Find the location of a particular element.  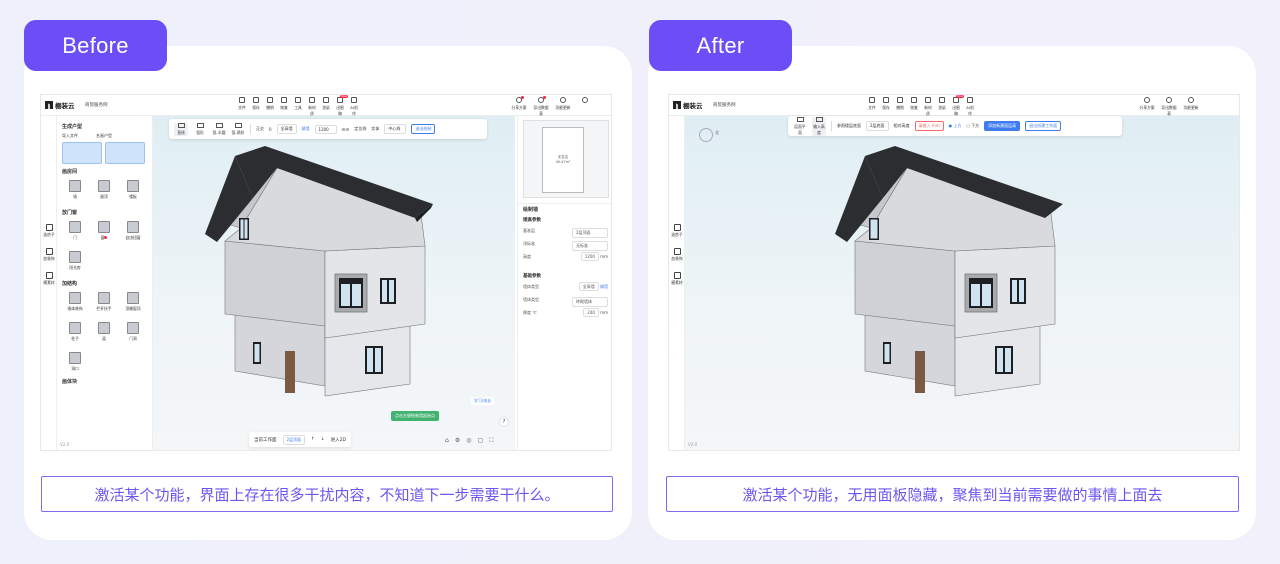

component-item: 栏杆扶手 is located at coordinates (104, 303).